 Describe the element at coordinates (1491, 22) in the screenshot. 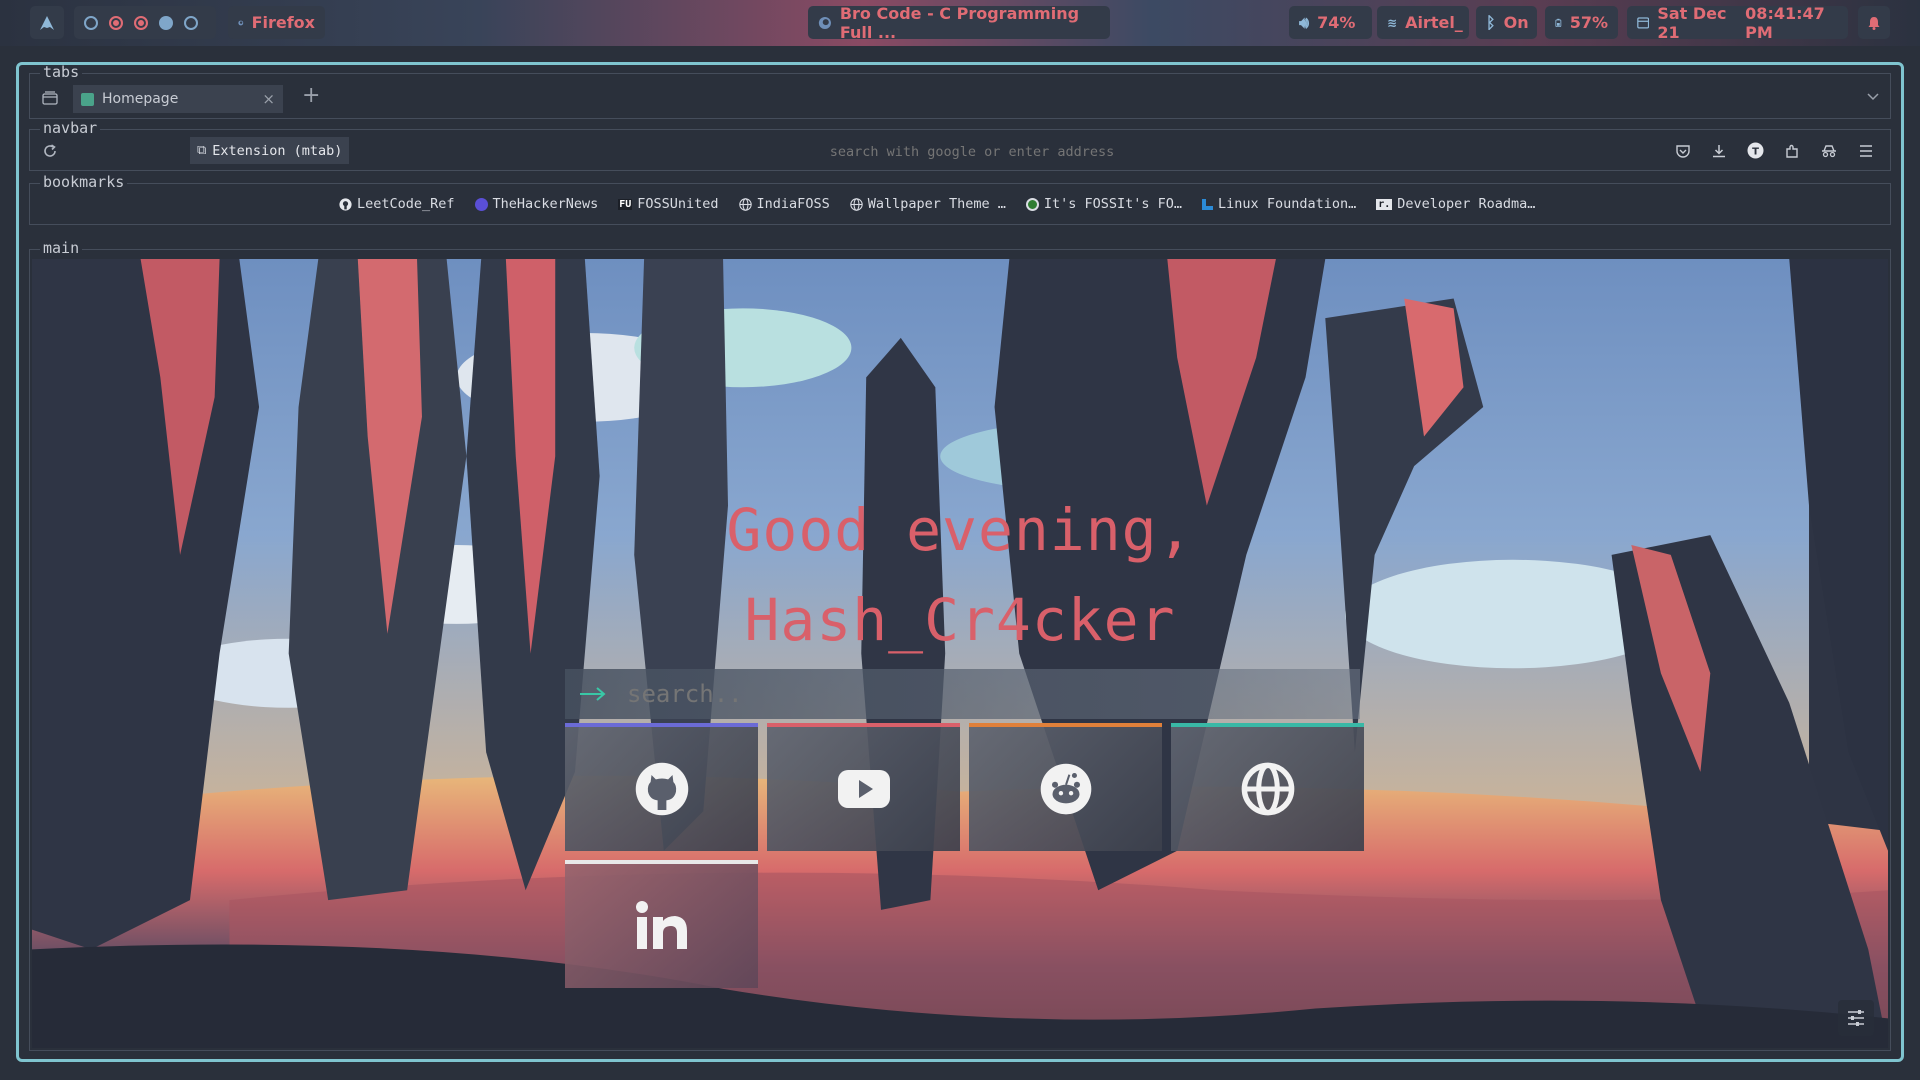

I see `bluetooth-icon: ᛒ` at that location.